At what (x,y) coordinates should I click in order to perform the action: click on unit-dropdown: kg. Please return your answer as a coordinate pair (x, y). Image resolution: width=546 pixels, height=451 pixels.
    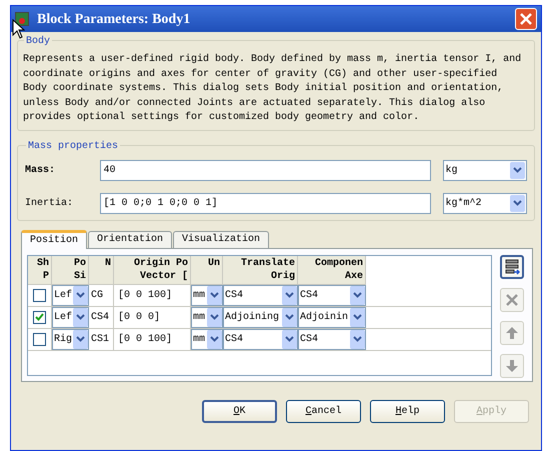
    Looking at the image, I should click on (484, 170).